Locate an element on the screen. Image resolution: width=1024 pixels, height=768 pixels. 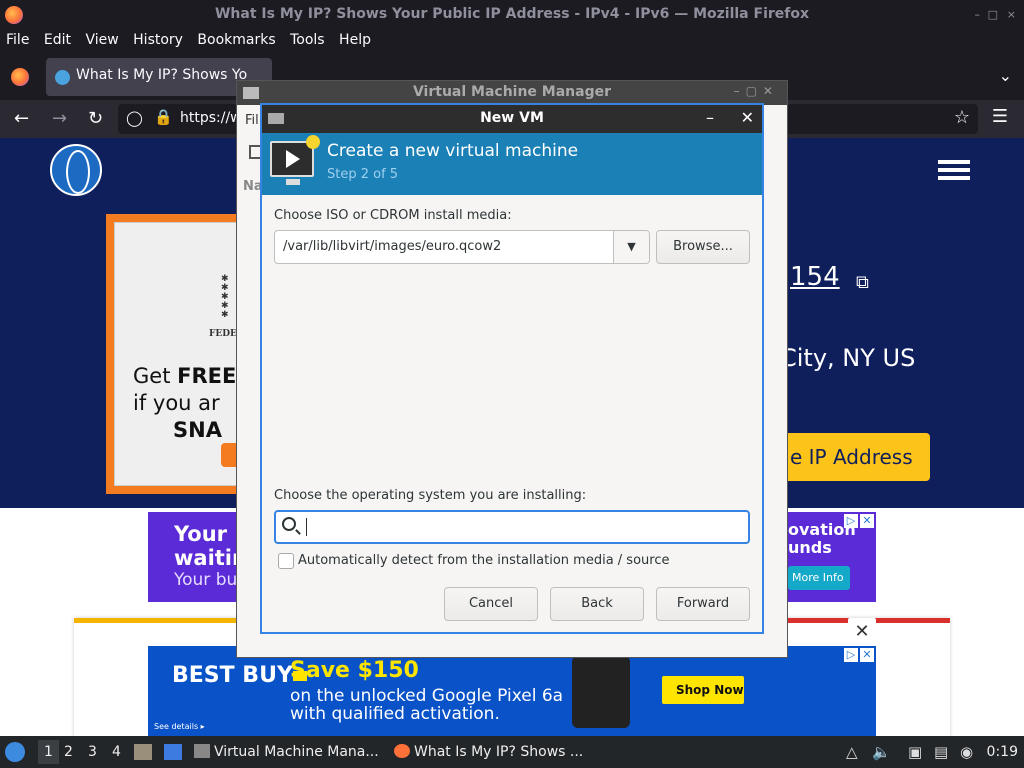
monitor-sparkle-icon is located at coordinates (313, 142).